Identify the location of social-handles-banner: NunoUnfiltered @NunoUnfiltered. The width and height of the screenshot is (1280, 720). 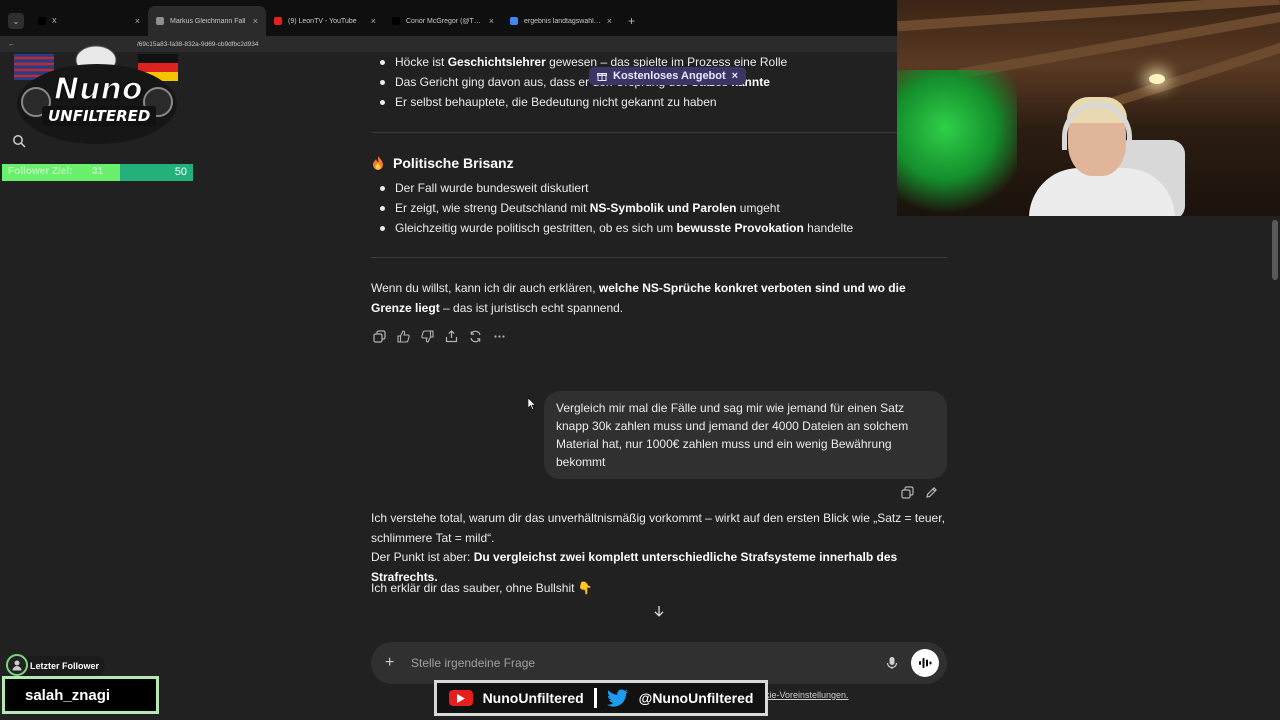
(601, 698).